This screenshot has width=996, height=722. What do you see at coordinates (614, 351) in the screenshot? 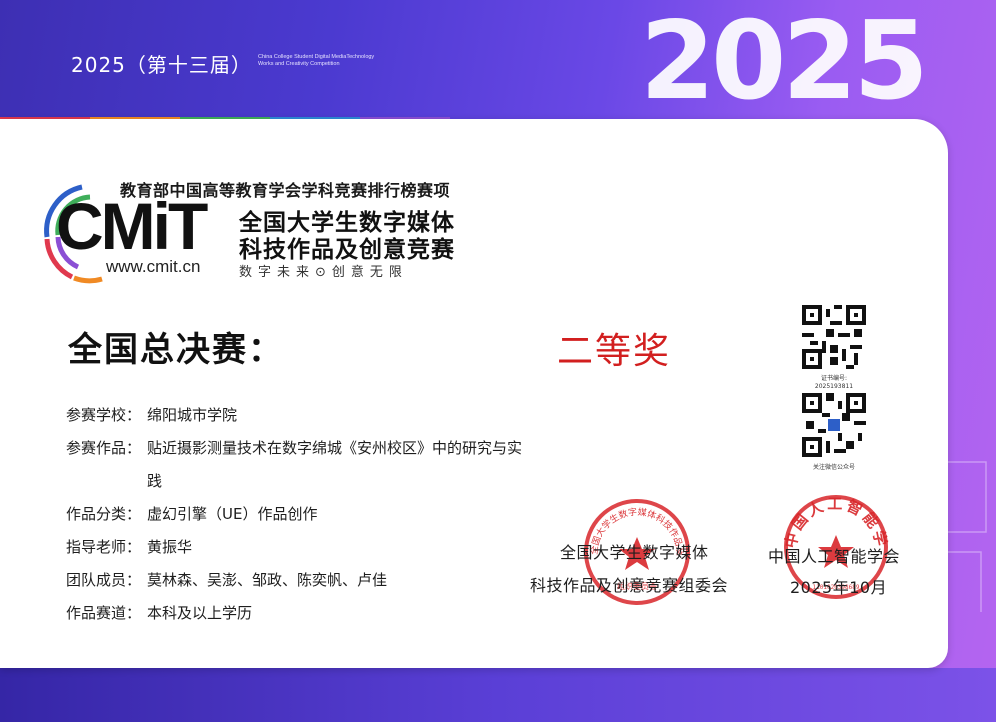
I see `award-level: 二等奖` at bounding box center [614, 351].